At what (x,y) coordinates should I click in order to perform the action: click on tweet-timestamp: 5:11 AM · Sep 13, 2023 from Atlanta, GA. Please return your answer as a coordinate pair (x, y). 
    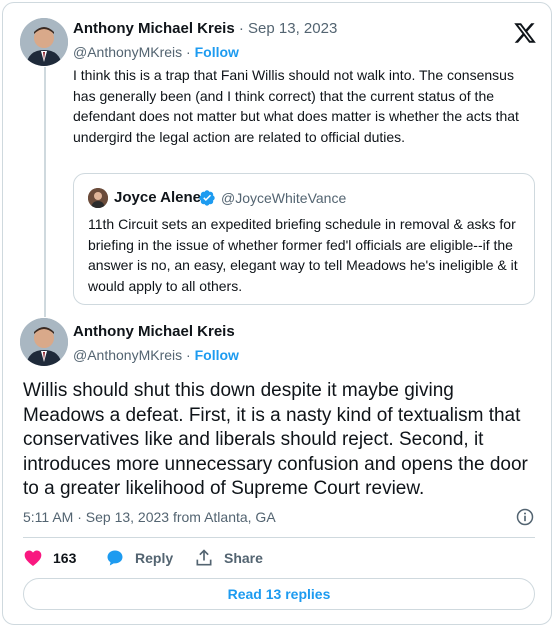
    Looking at the image, I should click on (149, 517).